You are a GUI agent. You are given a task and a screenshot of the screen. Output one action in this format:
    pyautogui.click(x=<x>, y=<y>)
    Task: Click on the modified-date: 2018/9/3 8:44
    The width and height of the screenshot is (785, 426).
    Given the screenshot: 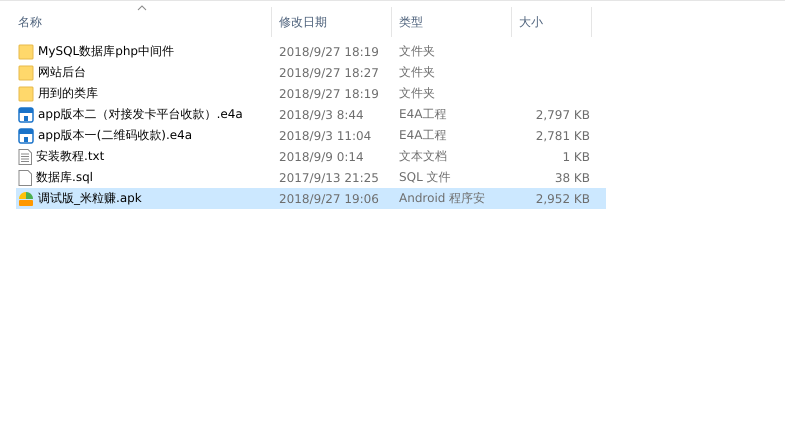 What is the action you would take?
    pyautogui.click(x=321, y=115)
    